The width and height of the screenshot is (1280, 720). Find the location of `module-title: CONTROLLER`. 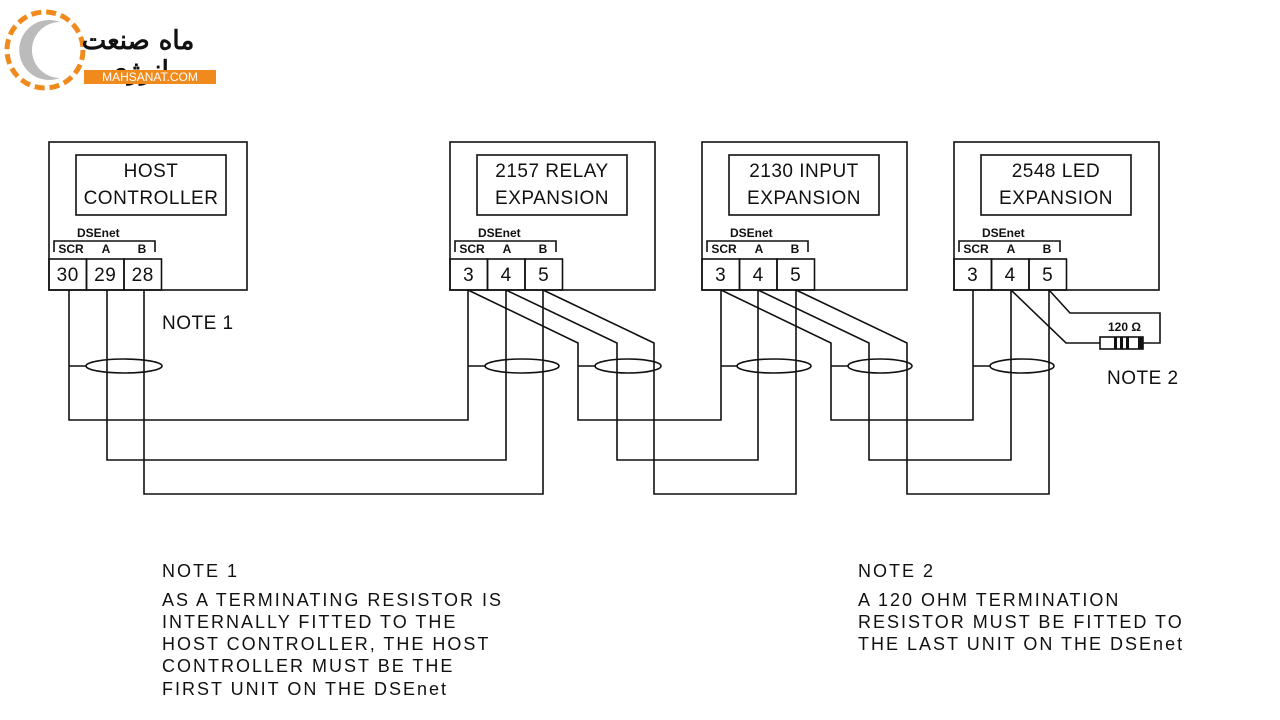

module-title: CONTROLLER is located at coordinates (151, 198).